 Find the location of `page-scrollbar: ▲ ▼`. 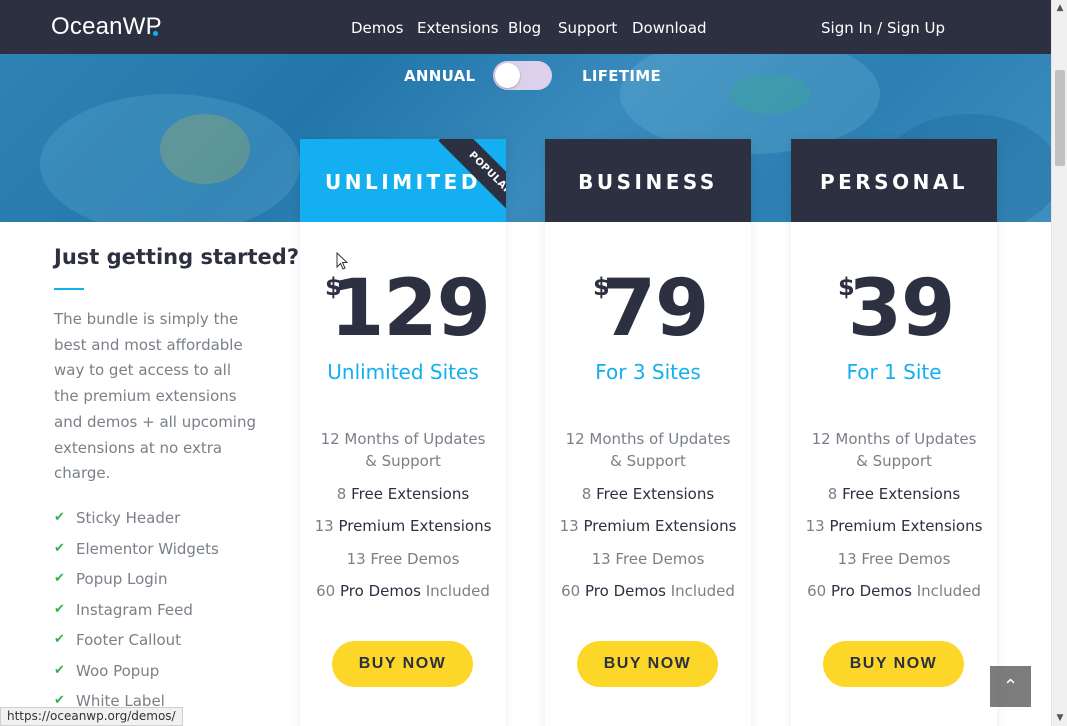

page-scrollbar: ▲ ▼ is located at coordinates (1059, 363).